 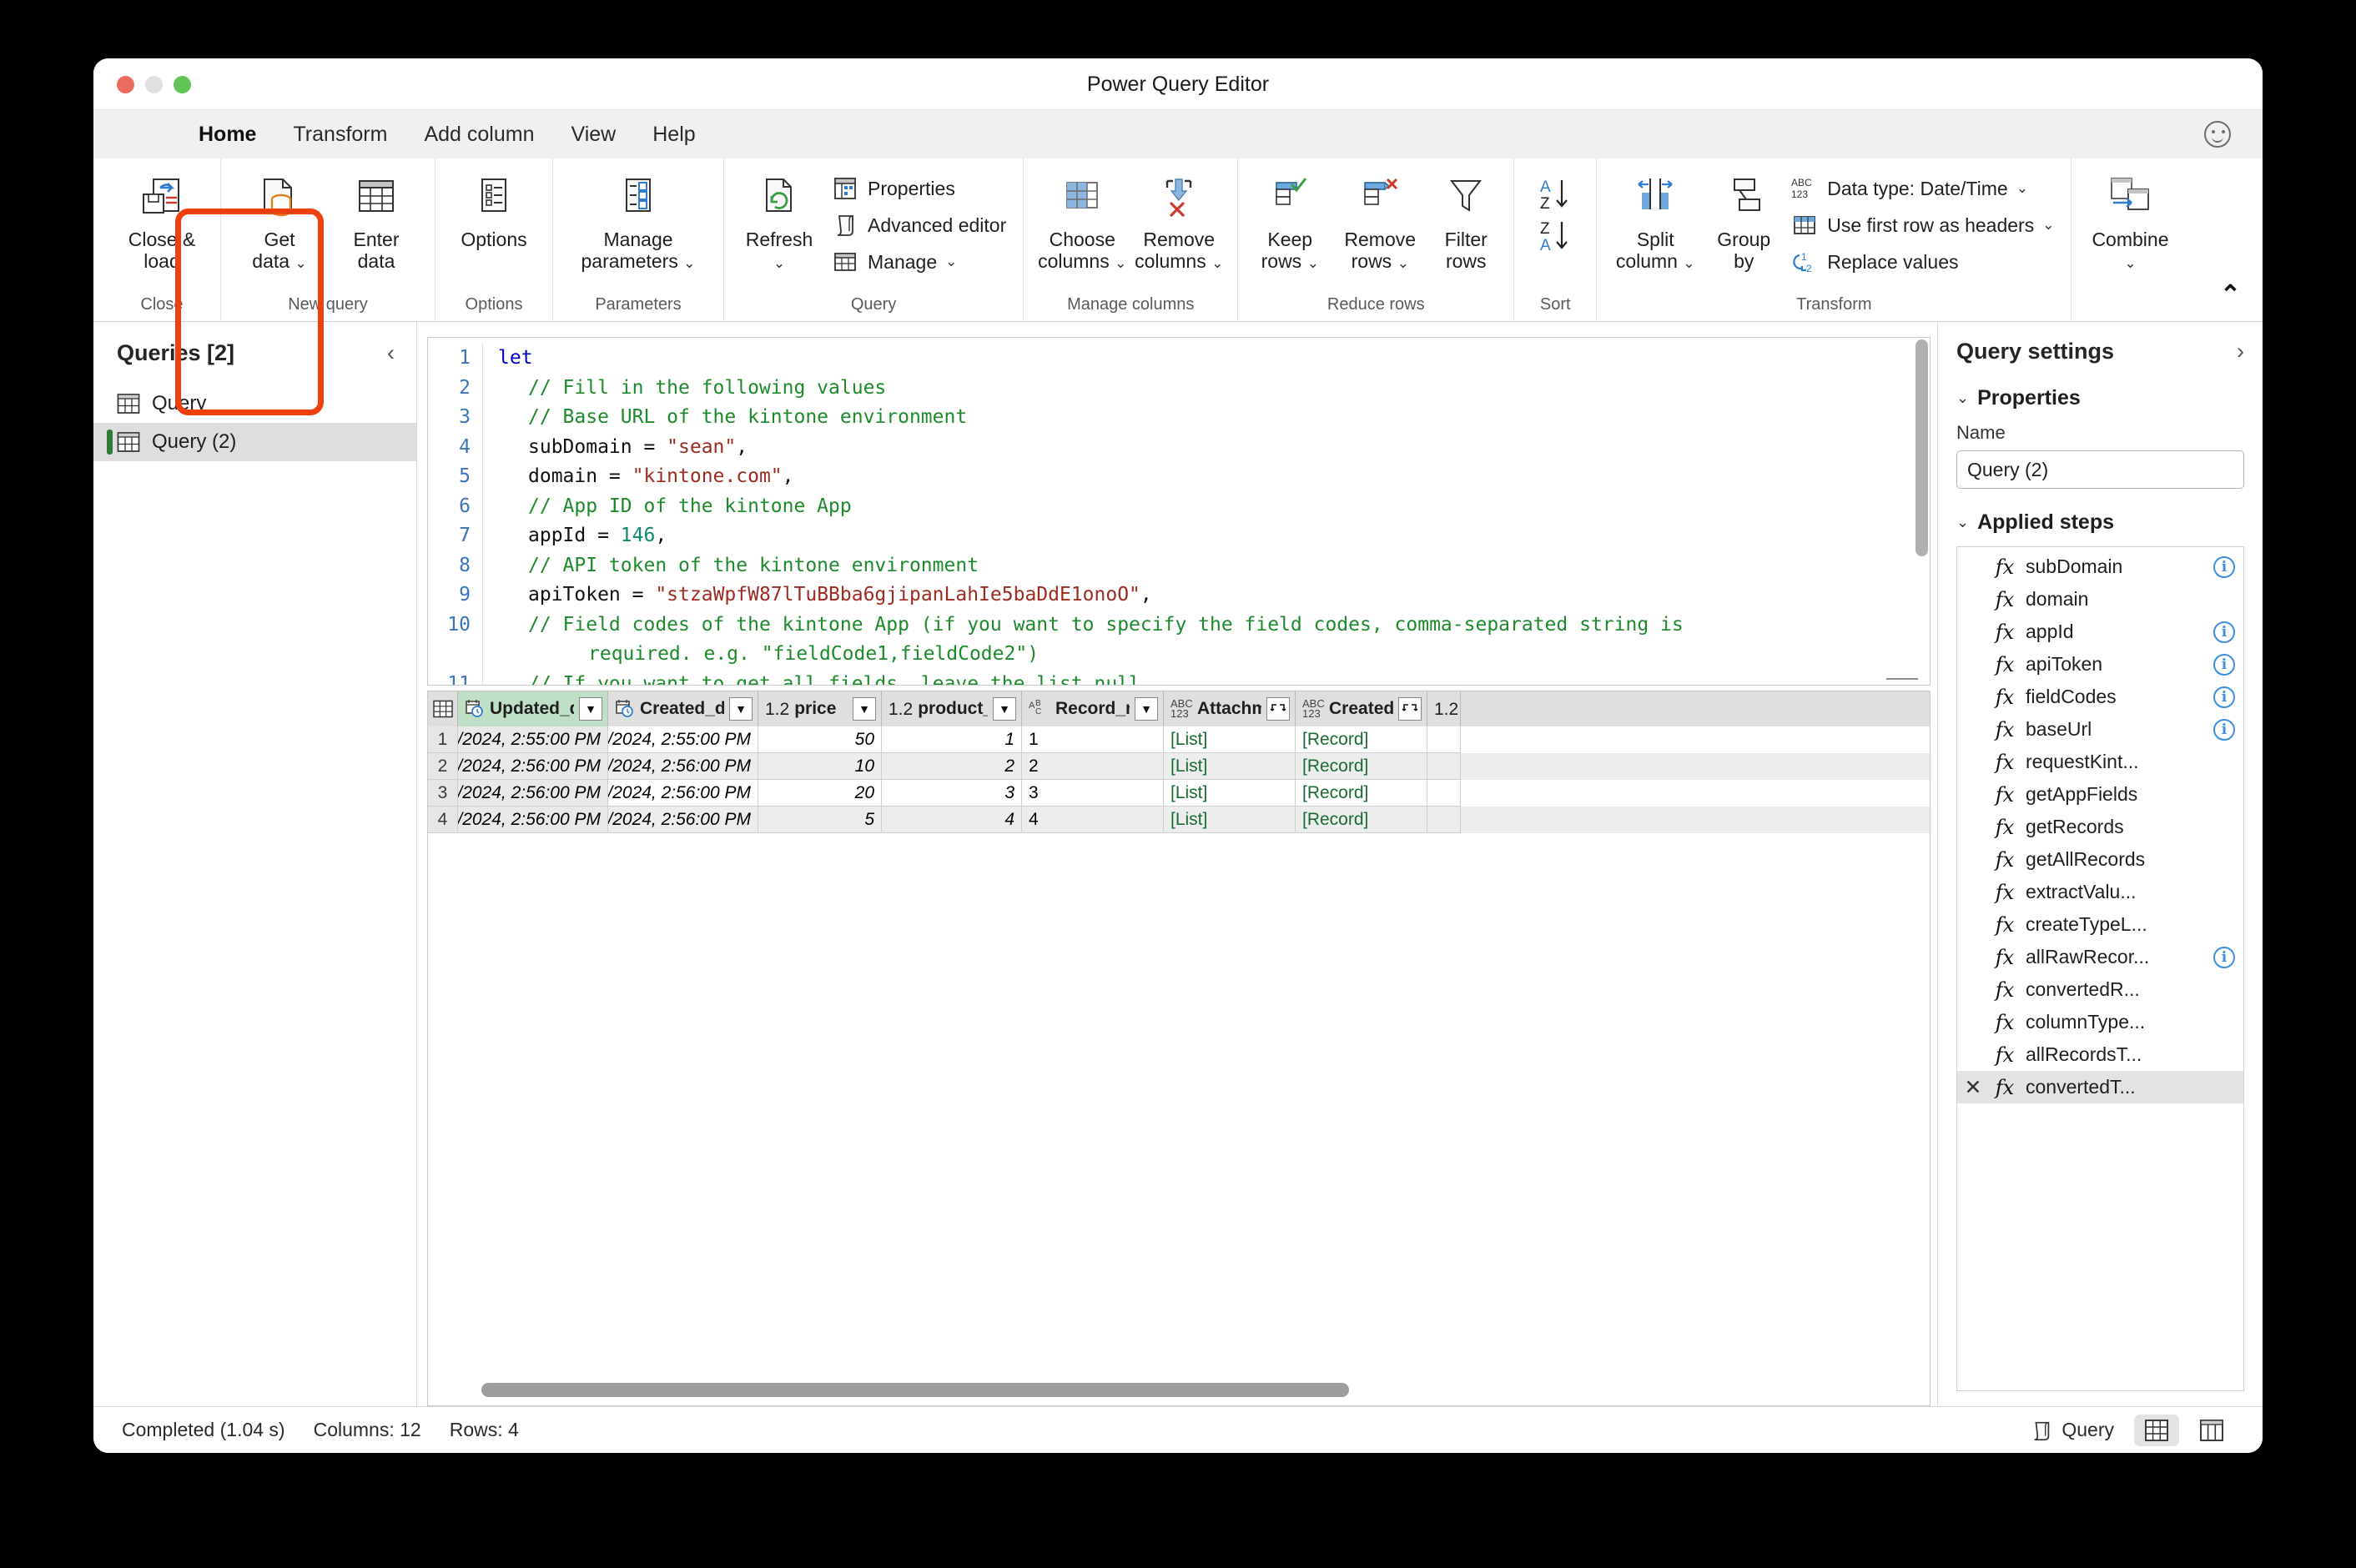 What do you see at coordinates (2230, 294) in the screenshot?
I see `collapse-ribbon-chevron-icon: ⌃` at bounding box center [2230, 294].